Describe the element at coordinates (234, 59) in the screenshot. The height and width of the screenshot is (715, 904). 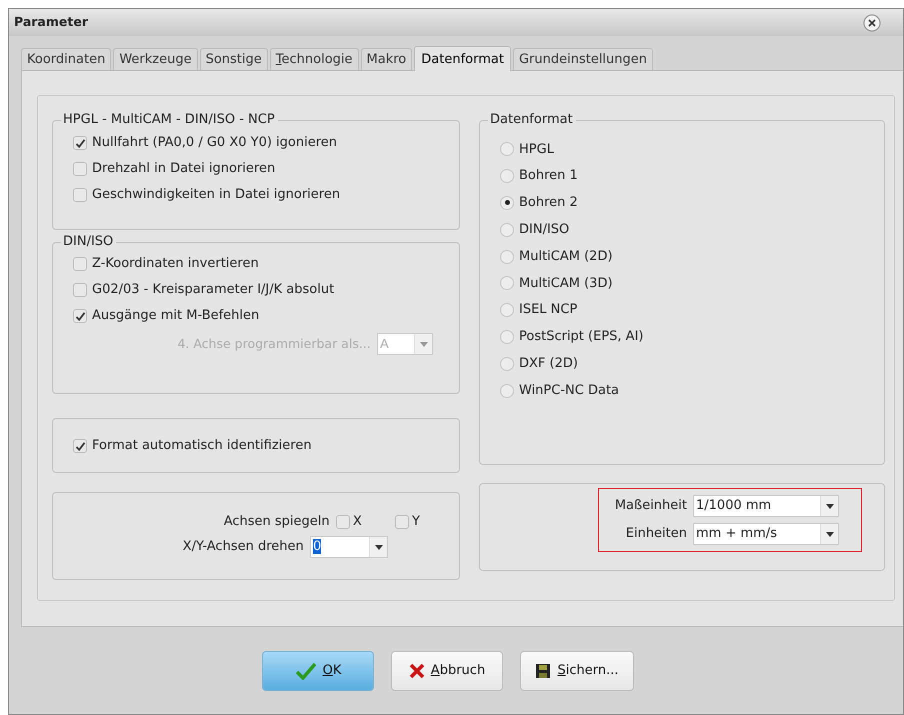
I see `tab: Sonstige` at that location.